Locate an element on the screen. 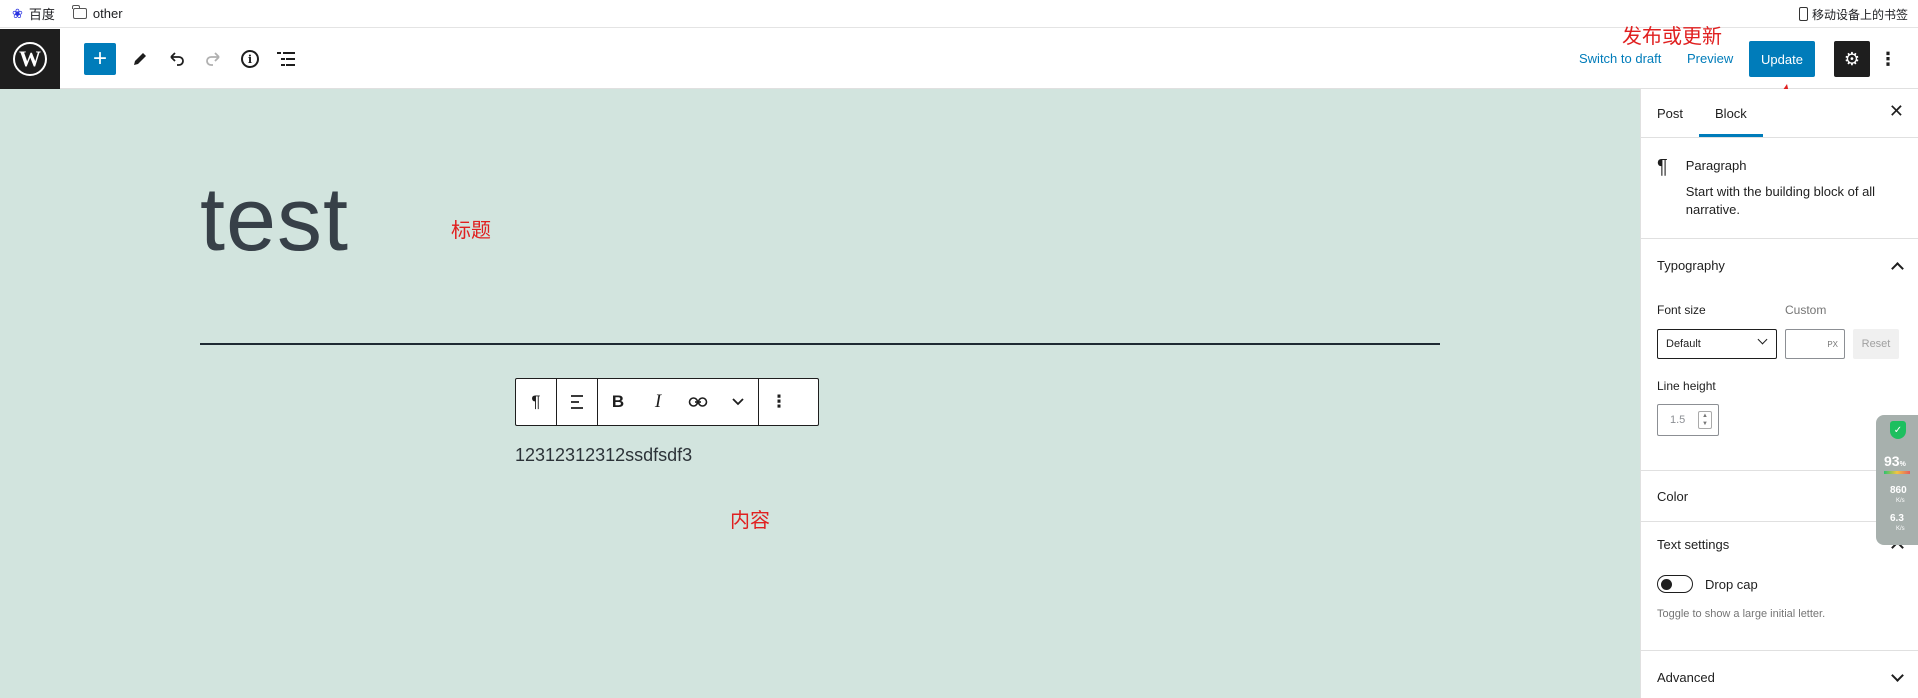  mobile-bookmarks-label: 移动设备上的书签 is located at coordinates (1859, 14).